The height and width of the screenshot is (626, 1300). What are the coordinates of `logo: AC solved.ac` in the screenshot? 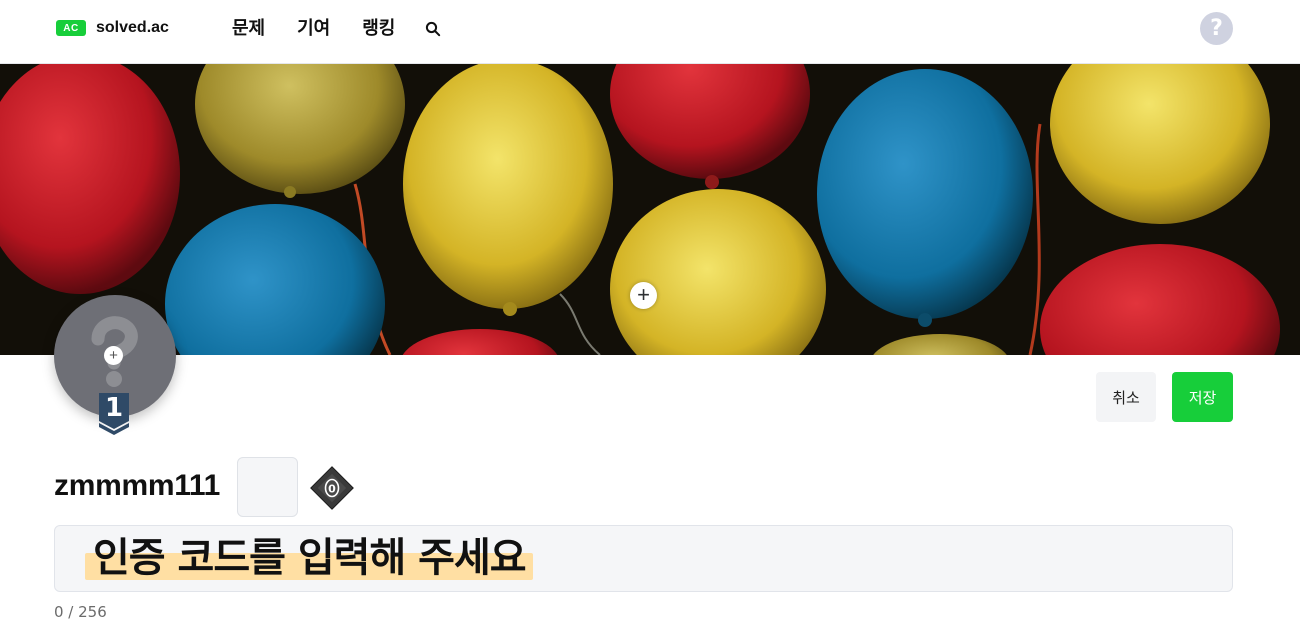 It's located at (112, 28).